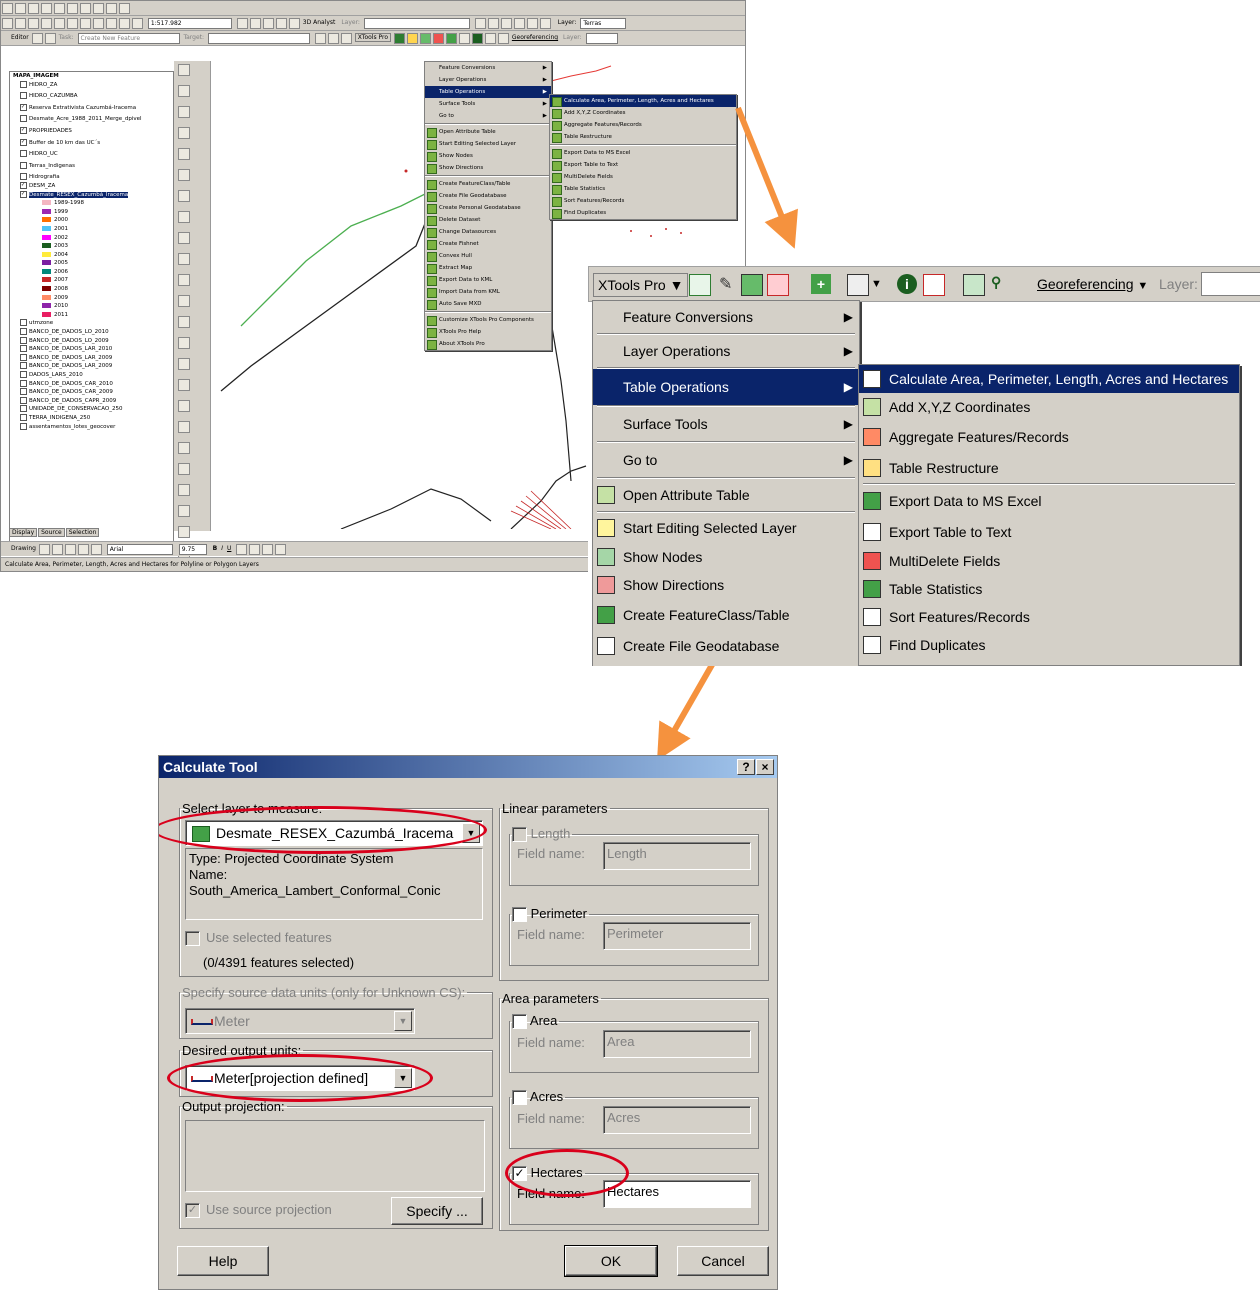 The image size is (1260, 1290). I want to click on menu-item-table-restructure: Table Restructure, so click(1049, 468).